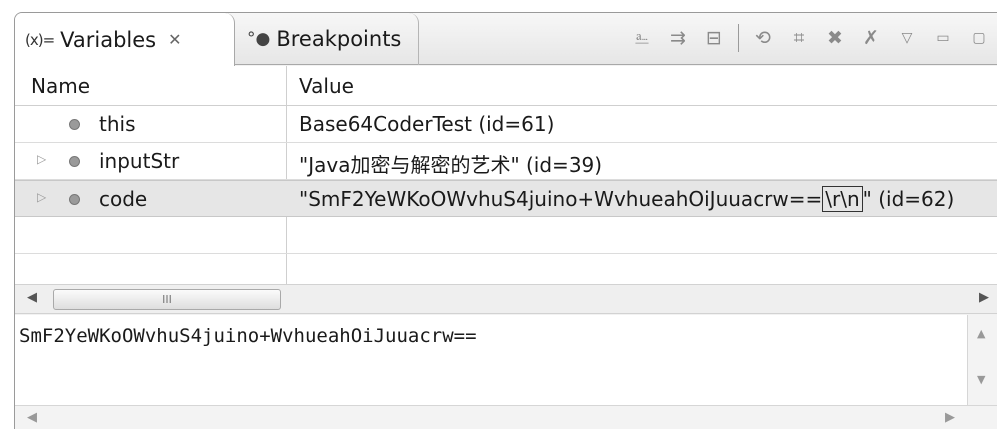  Describe the element at coordinates (506, 86) in the screenshot. I see `table-header: Name Value` at that location.